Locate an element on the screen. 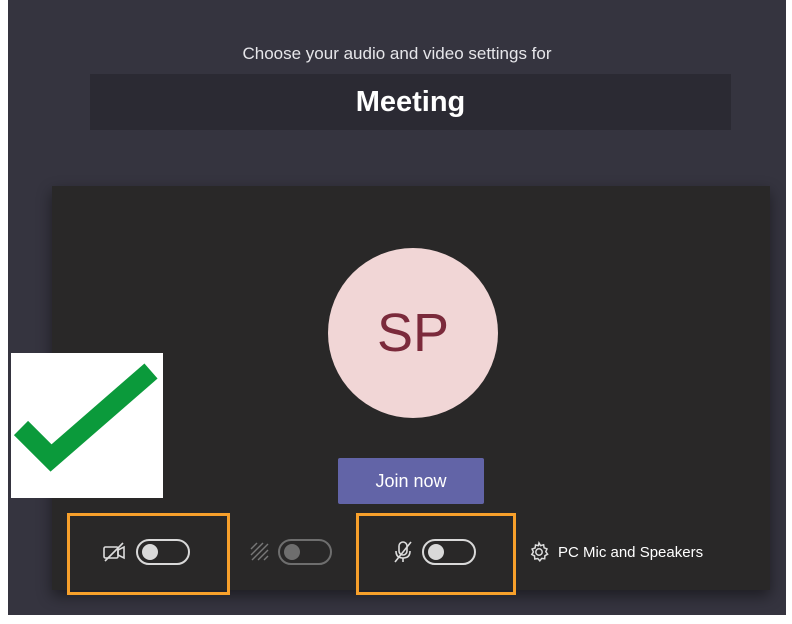 This screenshot has width=792, height=624. meeting-title-box: Meeting is located at coordinates (410, 102).